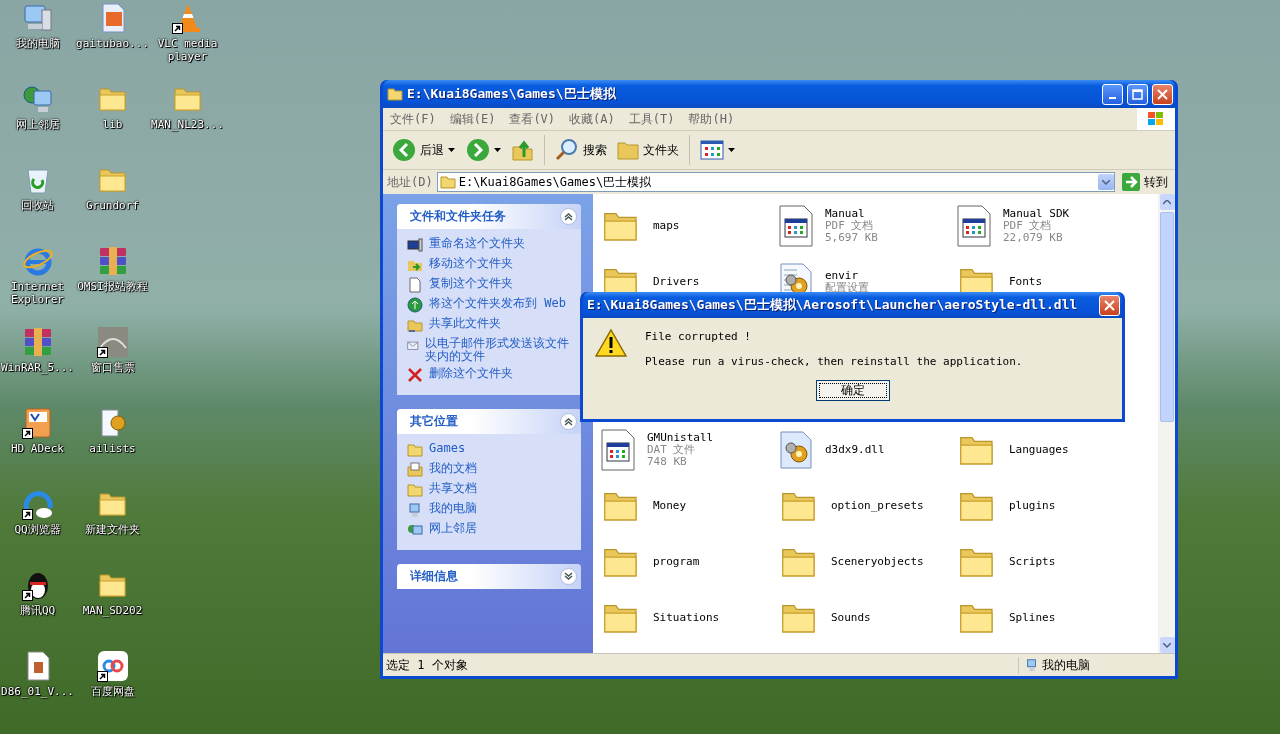 Image resolution: width=1280 pixels, height=734 pixels. What do you see at coordinates (852, 390) in the screenshot?
I see `ok-button: 确定` at bounding box center [852, 390].